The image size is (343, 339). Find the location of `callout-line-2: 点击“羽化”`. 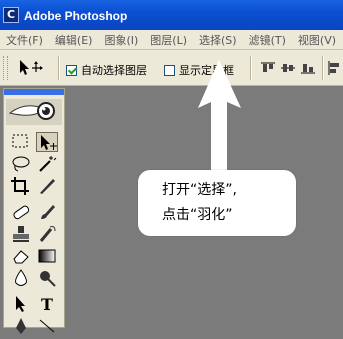

callout-line-2: 点击“羽化” is located at coordinates (197, 215).